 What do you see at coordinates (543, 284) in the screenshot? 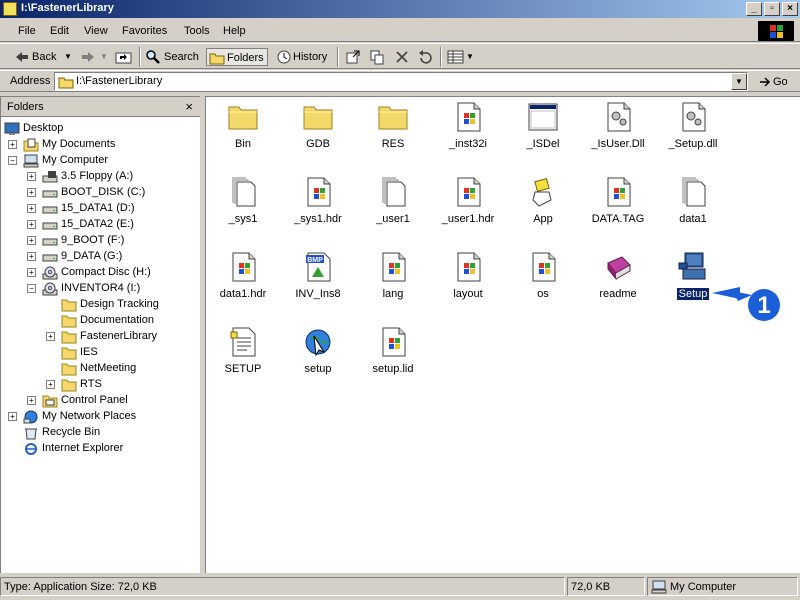
I see `file-item-os: os` at bounding box center [543, 284].